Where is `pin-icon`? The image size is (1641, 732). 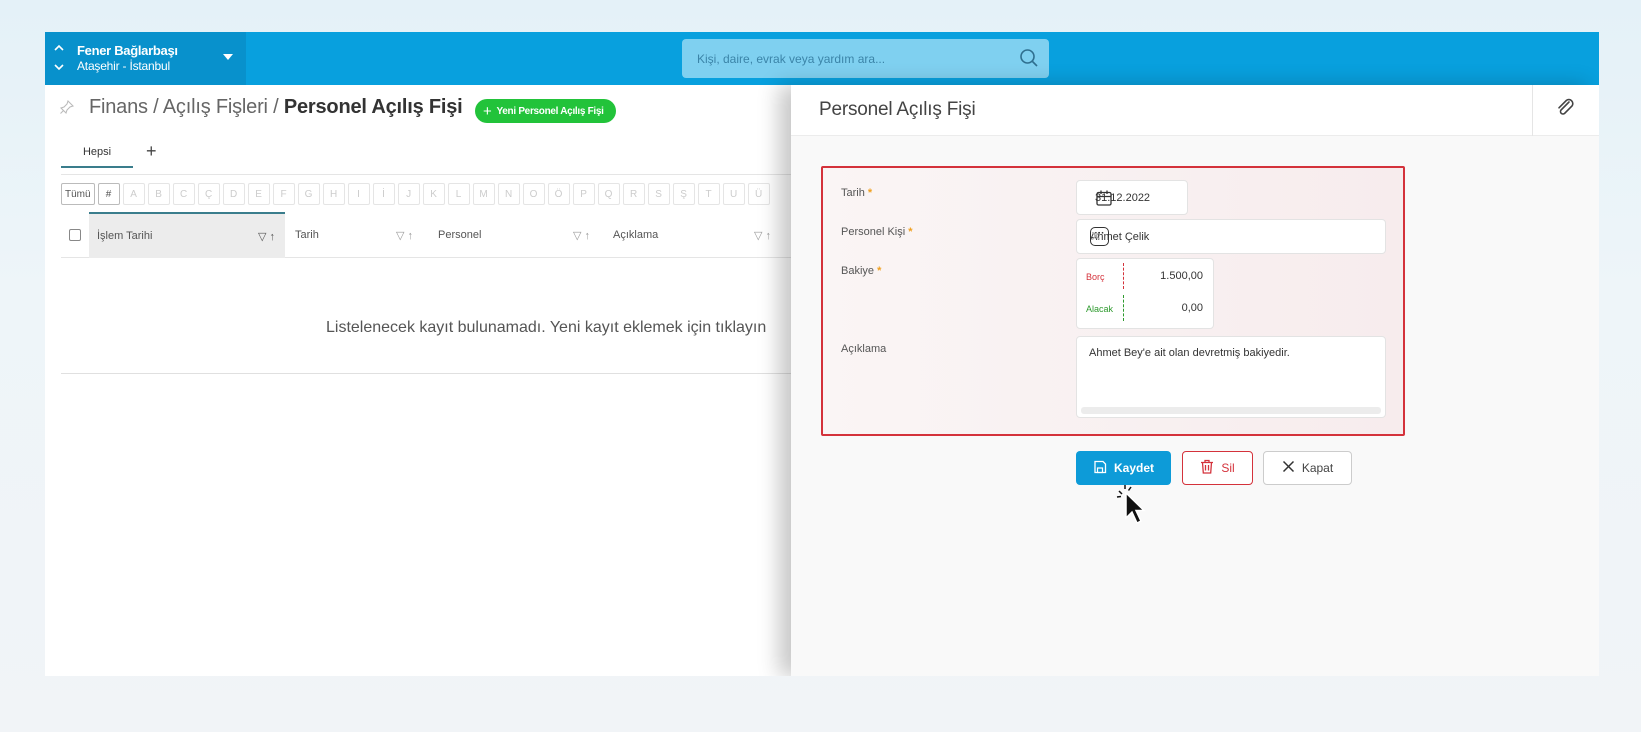 pin-icon is located at coordinates (67, 109).